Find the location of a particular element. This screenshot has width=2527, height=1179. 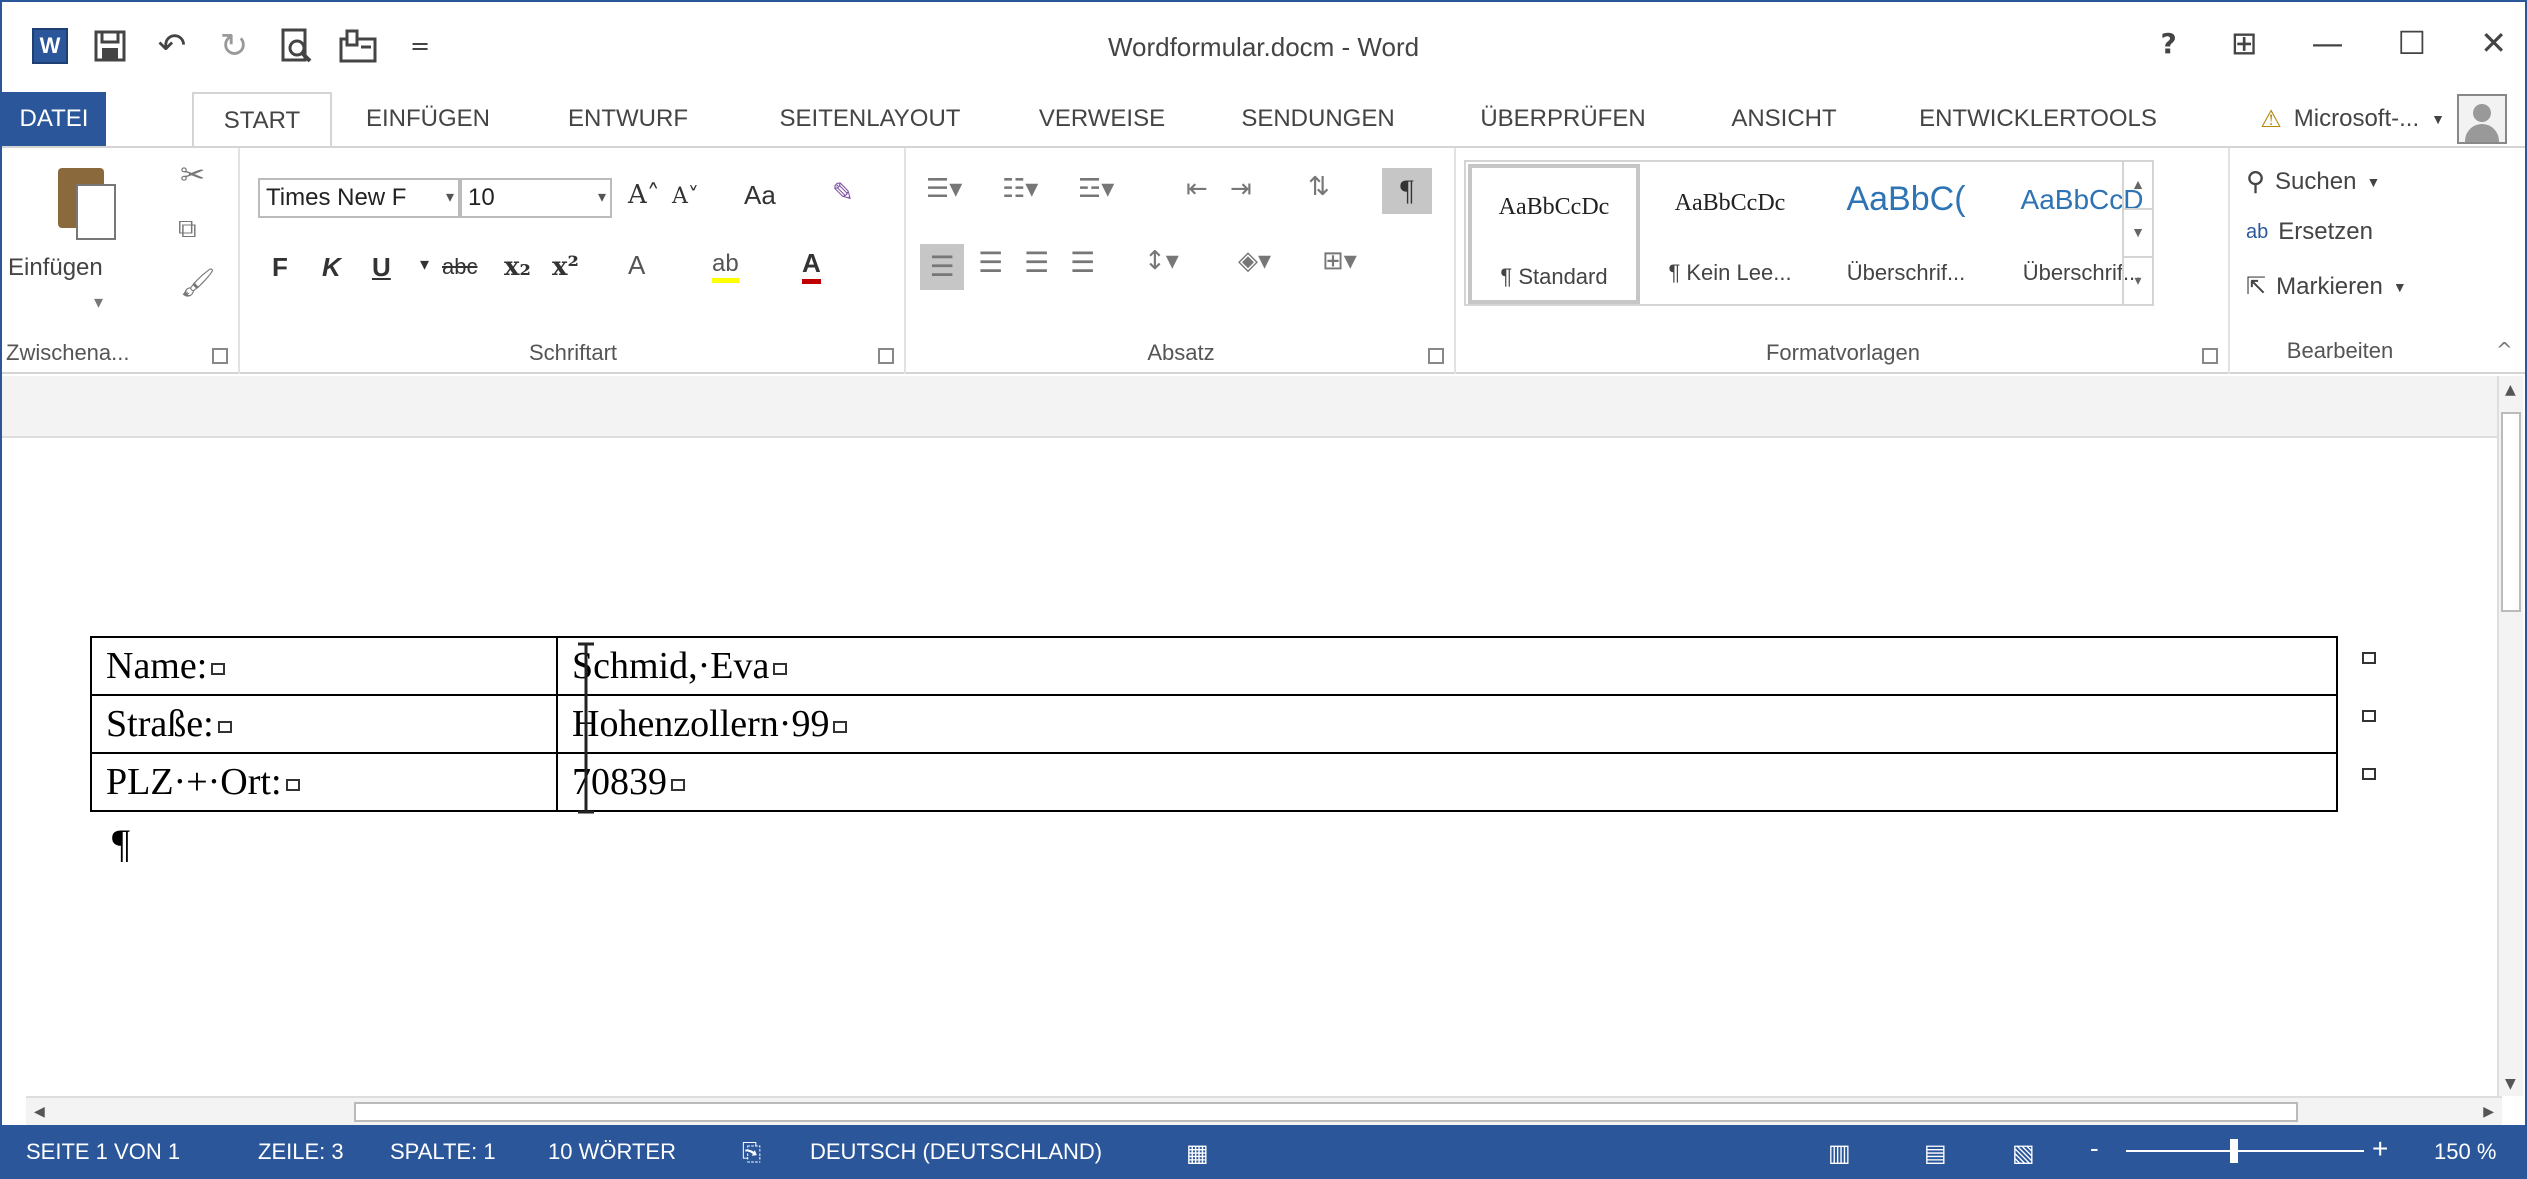

zoom-in-icon: + is located at coordinates (2380, 1149).